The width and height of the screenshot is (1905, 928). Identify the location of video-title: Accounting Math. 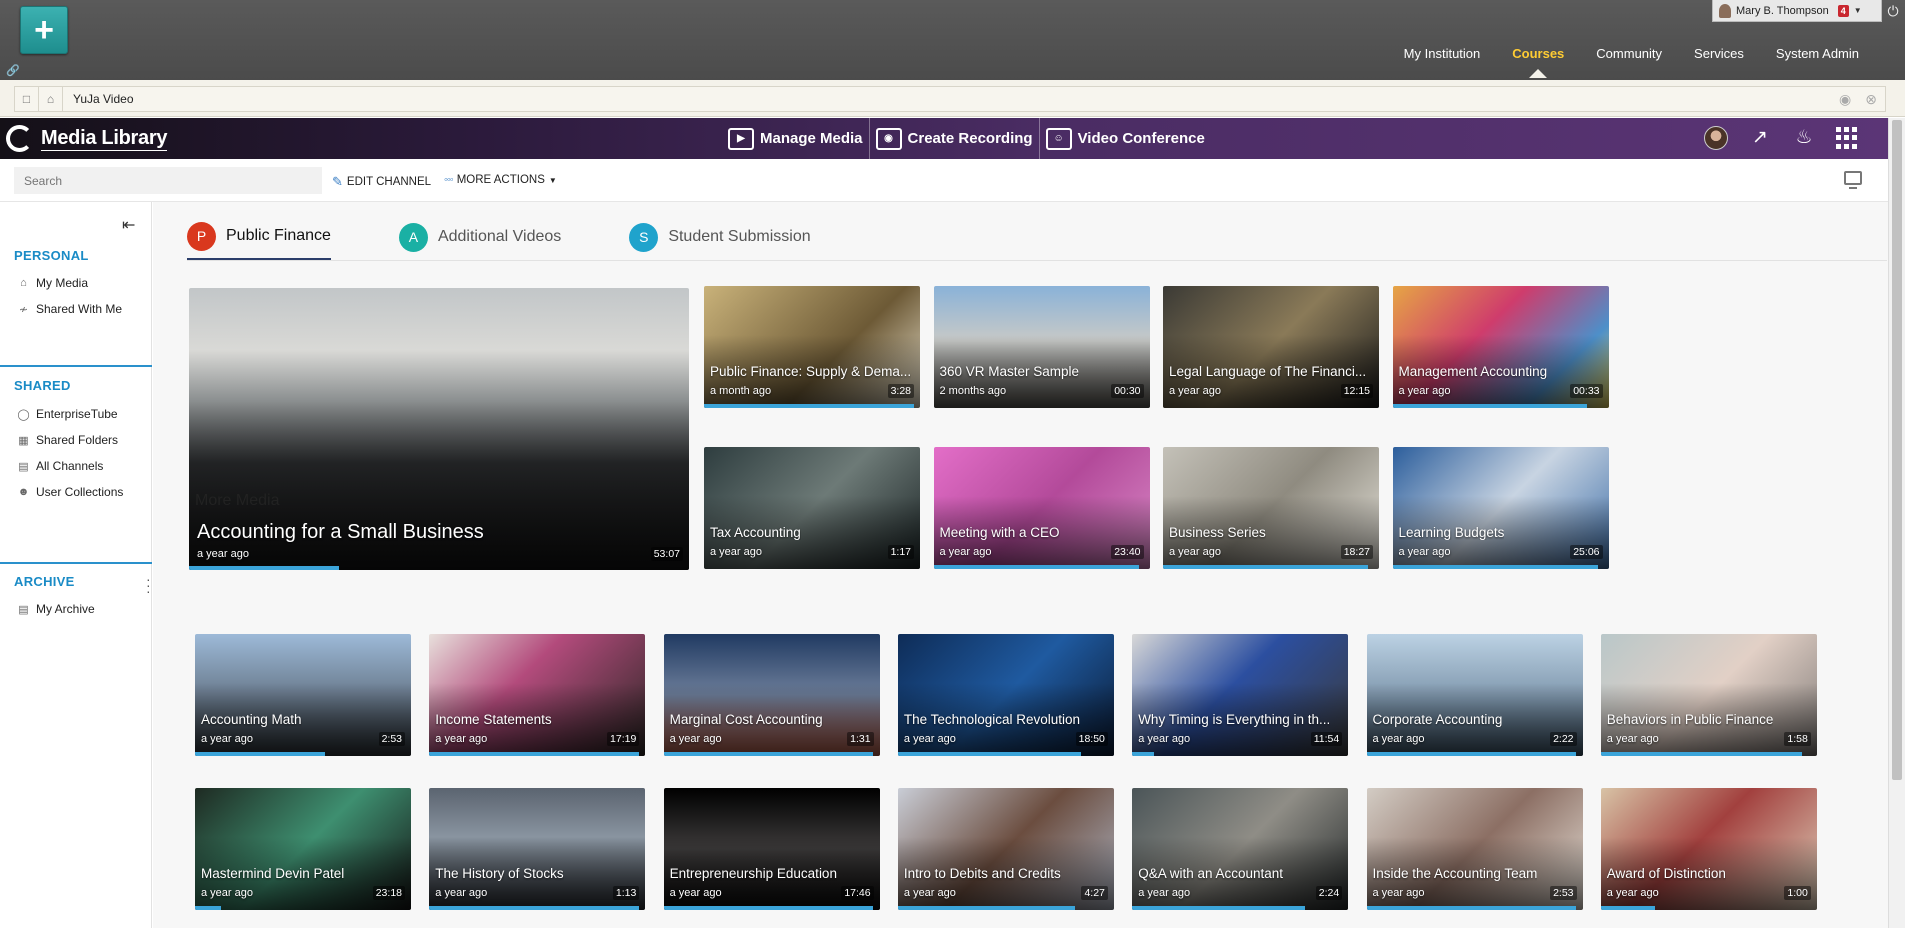
(251, 719).